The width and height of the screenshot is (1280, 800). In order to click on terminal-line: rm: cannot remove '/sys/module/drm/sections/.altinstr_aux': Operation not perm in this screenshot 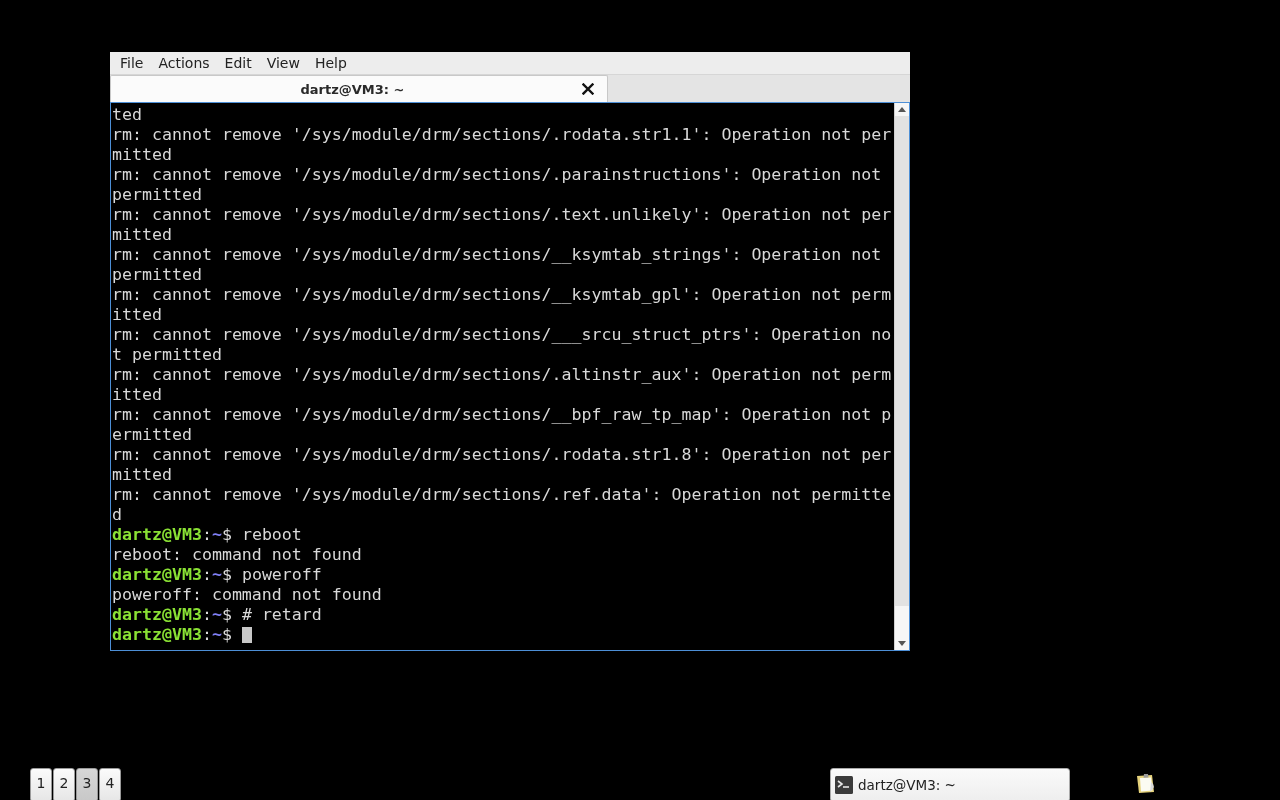, I will do `click(502, 375)`.